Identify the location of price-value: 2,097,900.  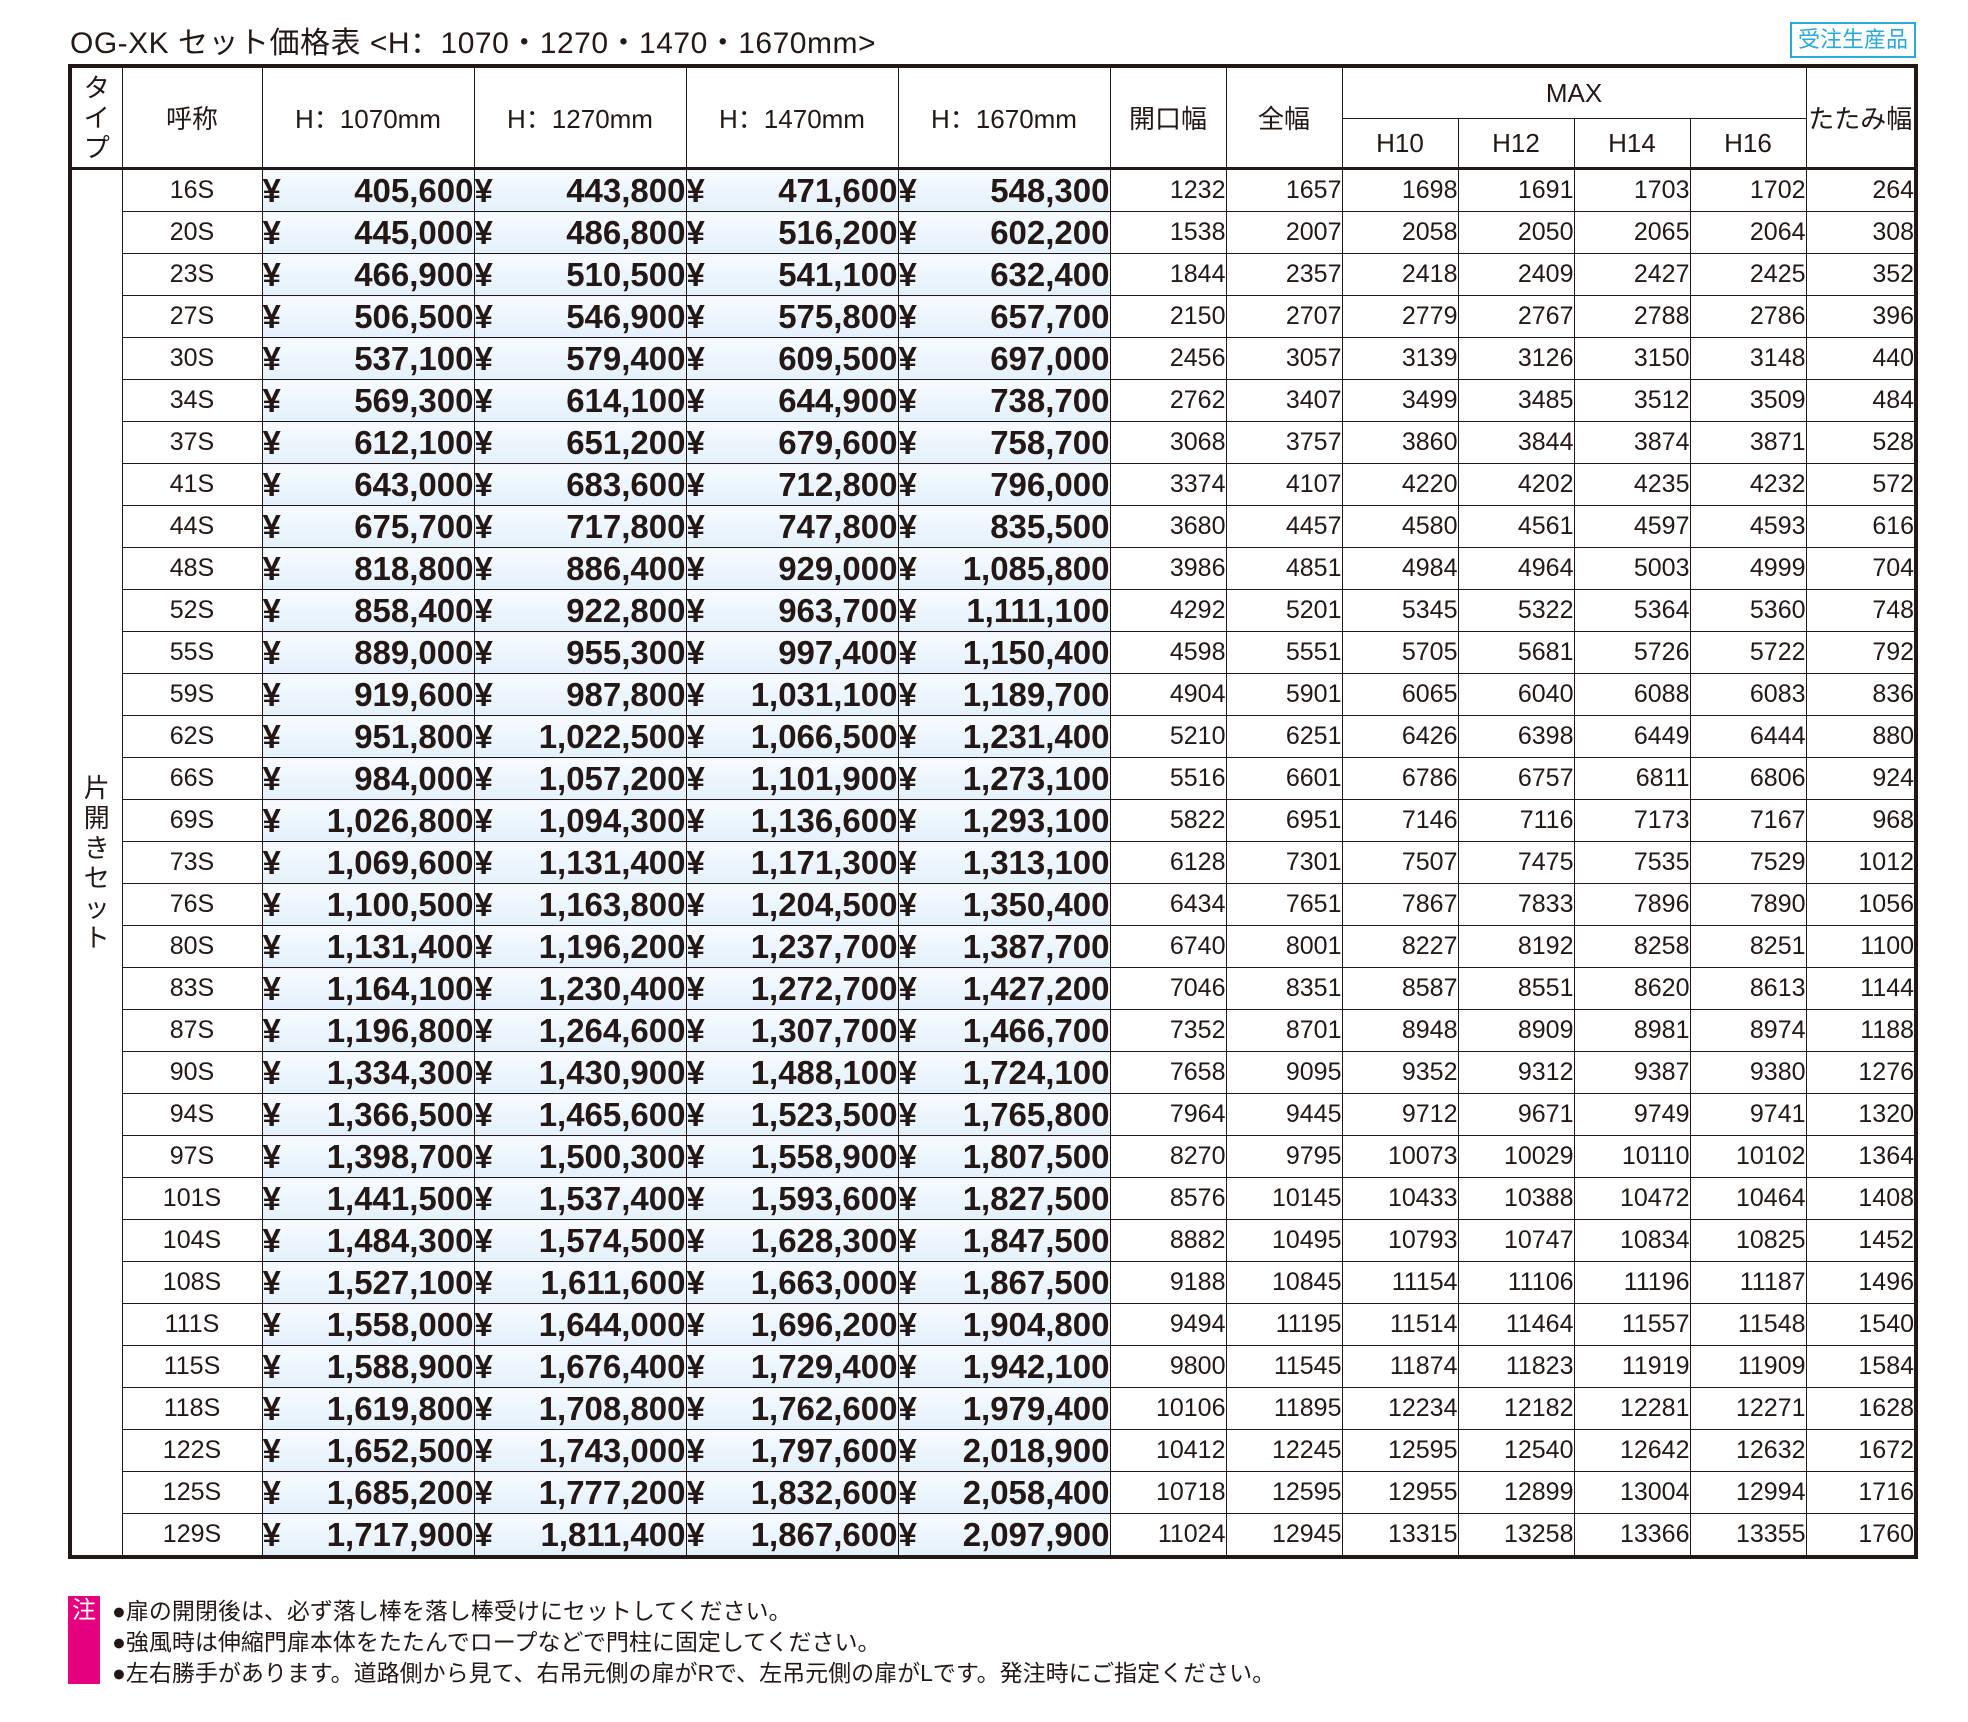
(1036, 1534).